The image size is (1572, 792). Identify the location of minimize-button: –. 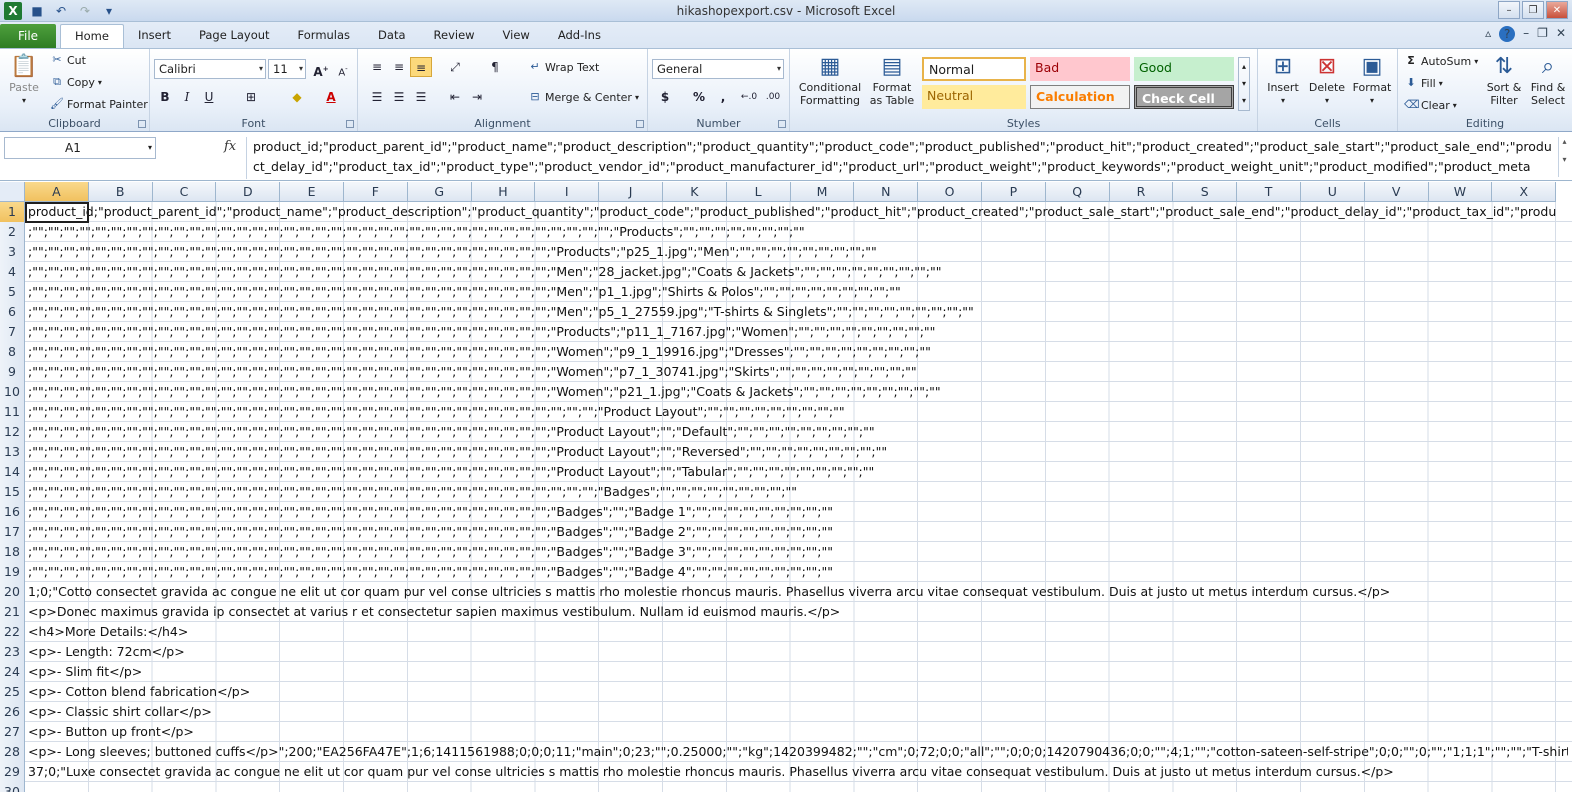
(1509, 10).